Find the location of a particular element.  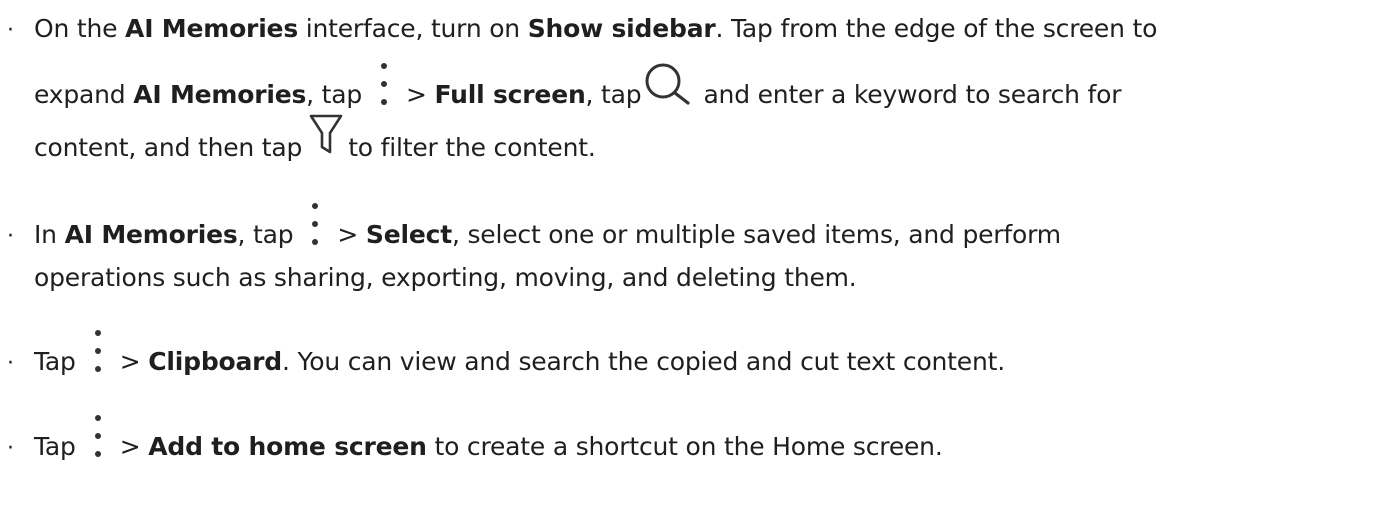

text-span: . Tap from the edge of the screen to is located at coordinates (936, 28).